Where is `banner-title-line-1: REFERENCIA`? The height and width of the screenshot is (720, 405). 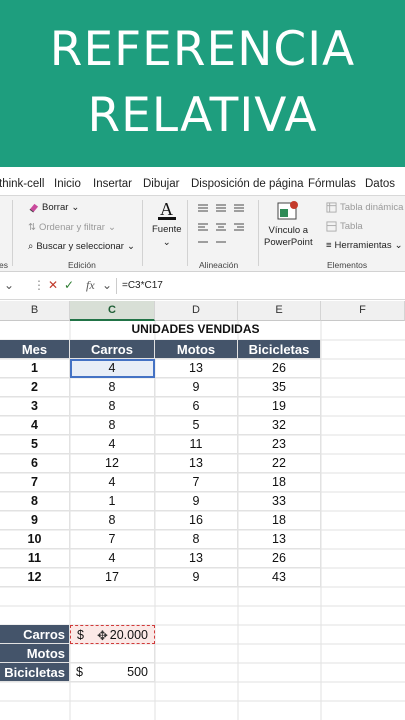
banner-title-line-1: REFERENCIA is located at coordinates (202, 49).